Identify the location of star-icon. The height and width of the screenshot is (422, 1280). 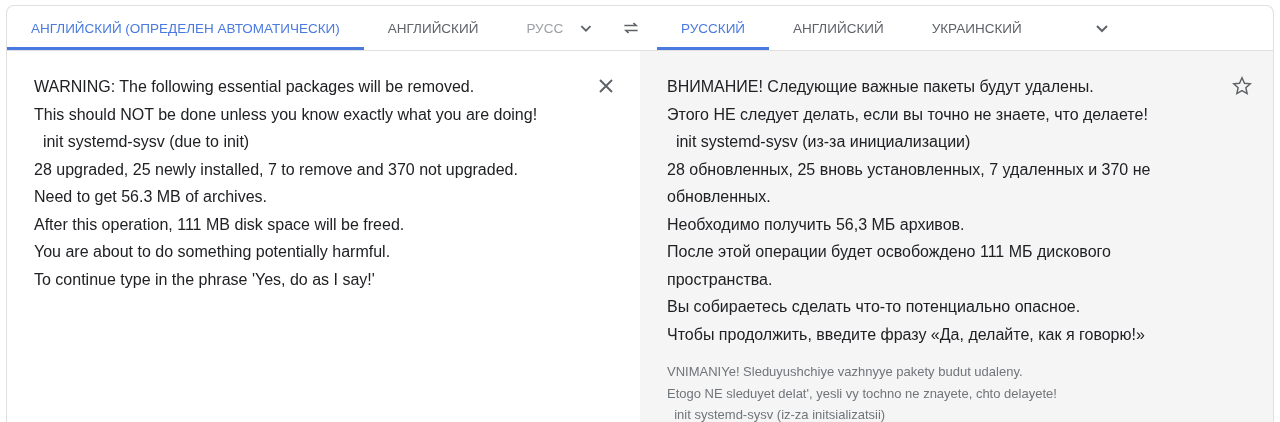
(1242, 86).